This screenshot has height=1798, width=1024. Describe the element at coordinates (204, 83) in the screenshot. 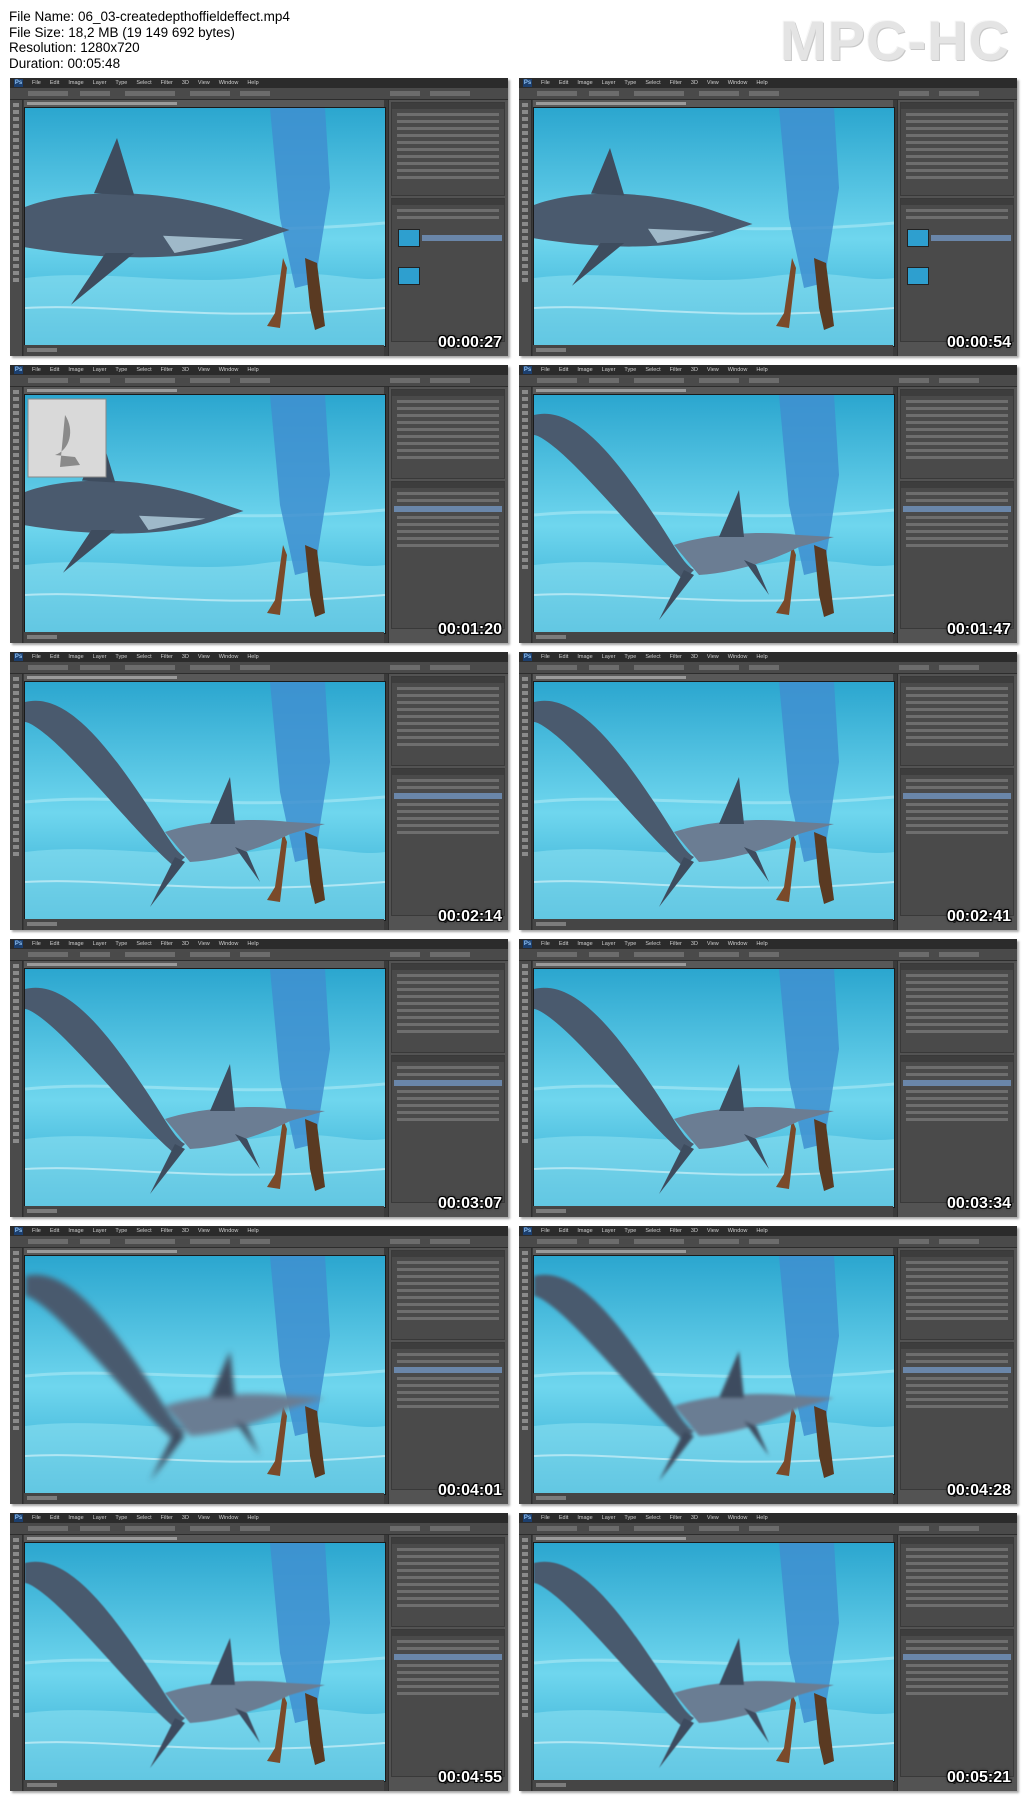

I see `menu-item: View` at that location.